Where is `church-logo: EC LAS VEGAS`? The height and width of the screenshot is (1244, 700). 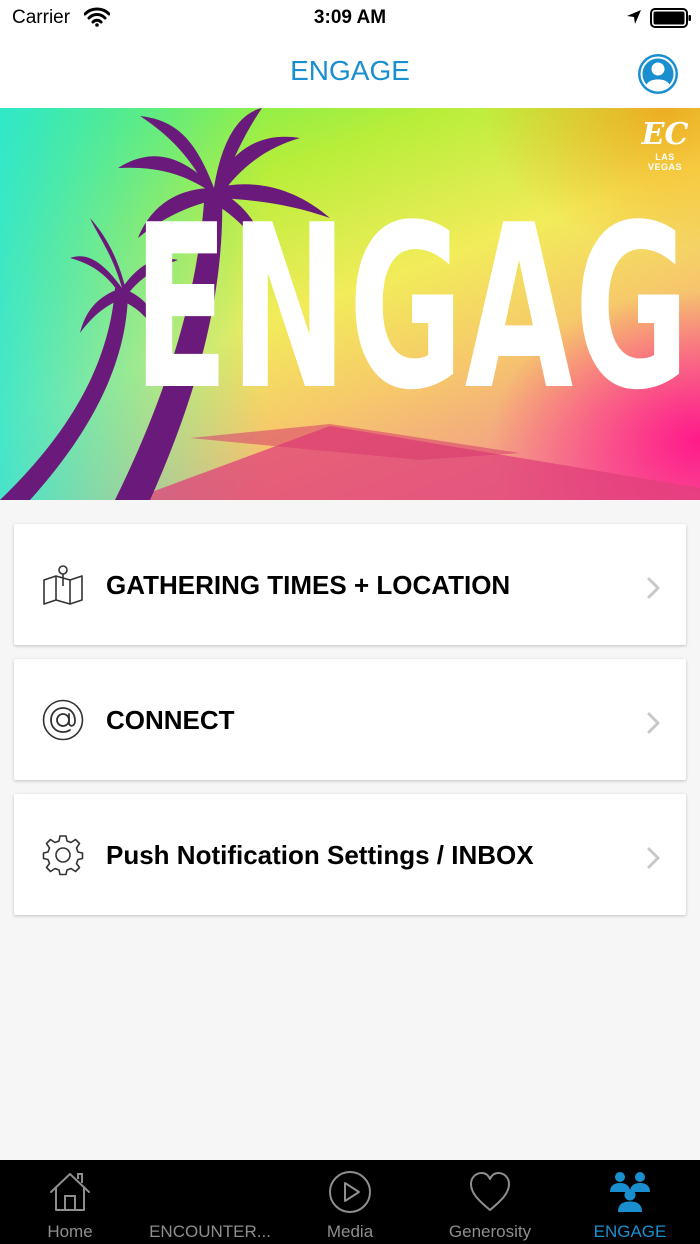 church-logo: EC LAS VEGAS is located at coordinates (665, 145).